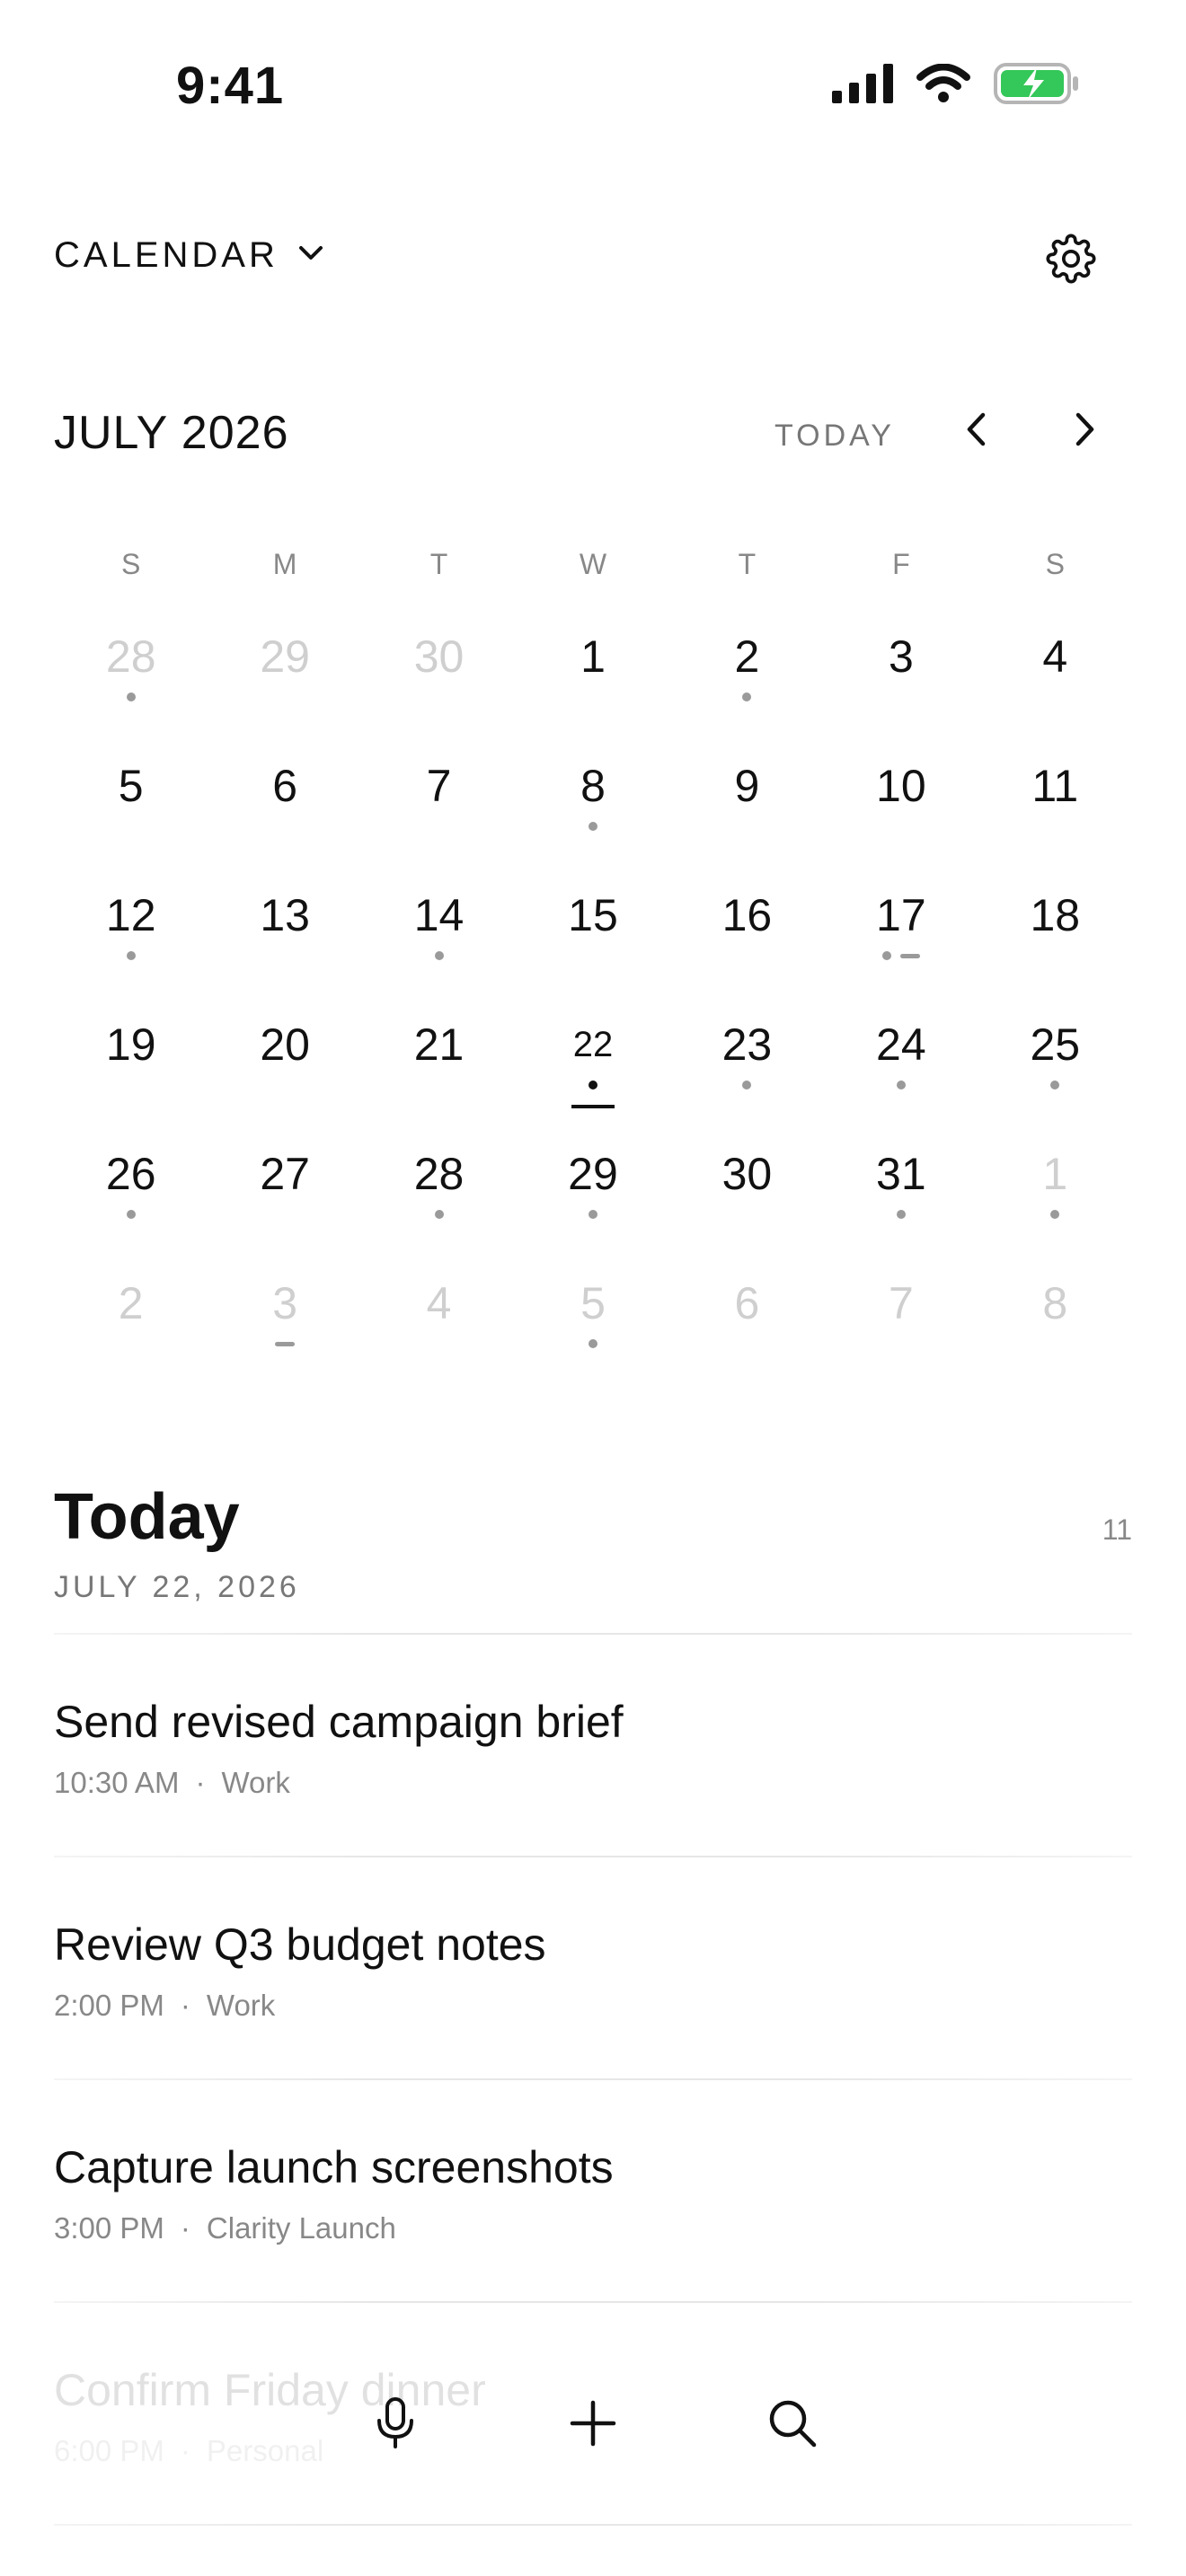 The image size is (1186, 2576). I want to click on calendar-day: 10, so click(901, 804).